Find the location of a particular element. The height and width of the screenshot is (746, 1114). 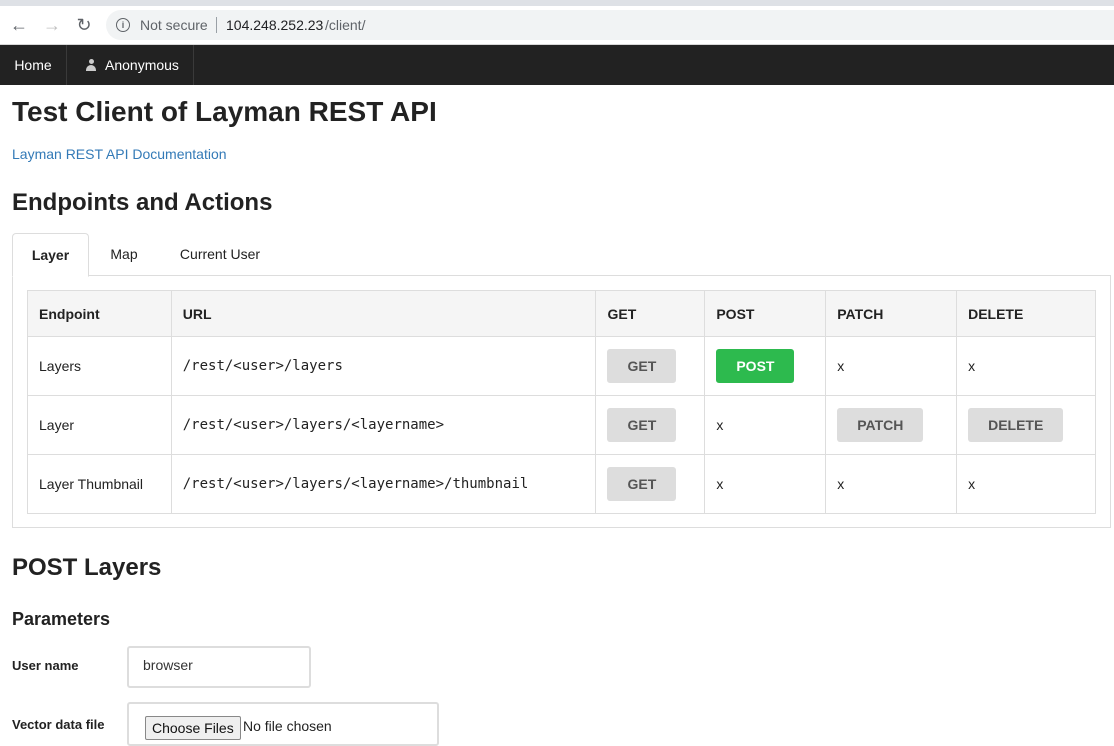

nav-user-menu: Anonymous is located at coordinates (130, 65).